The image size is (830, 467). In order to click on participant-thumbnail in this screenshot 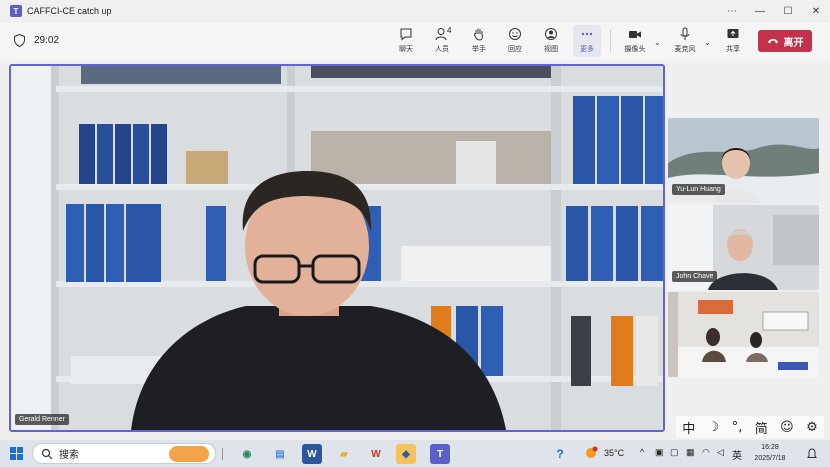, I will do `click(743, 334)`.